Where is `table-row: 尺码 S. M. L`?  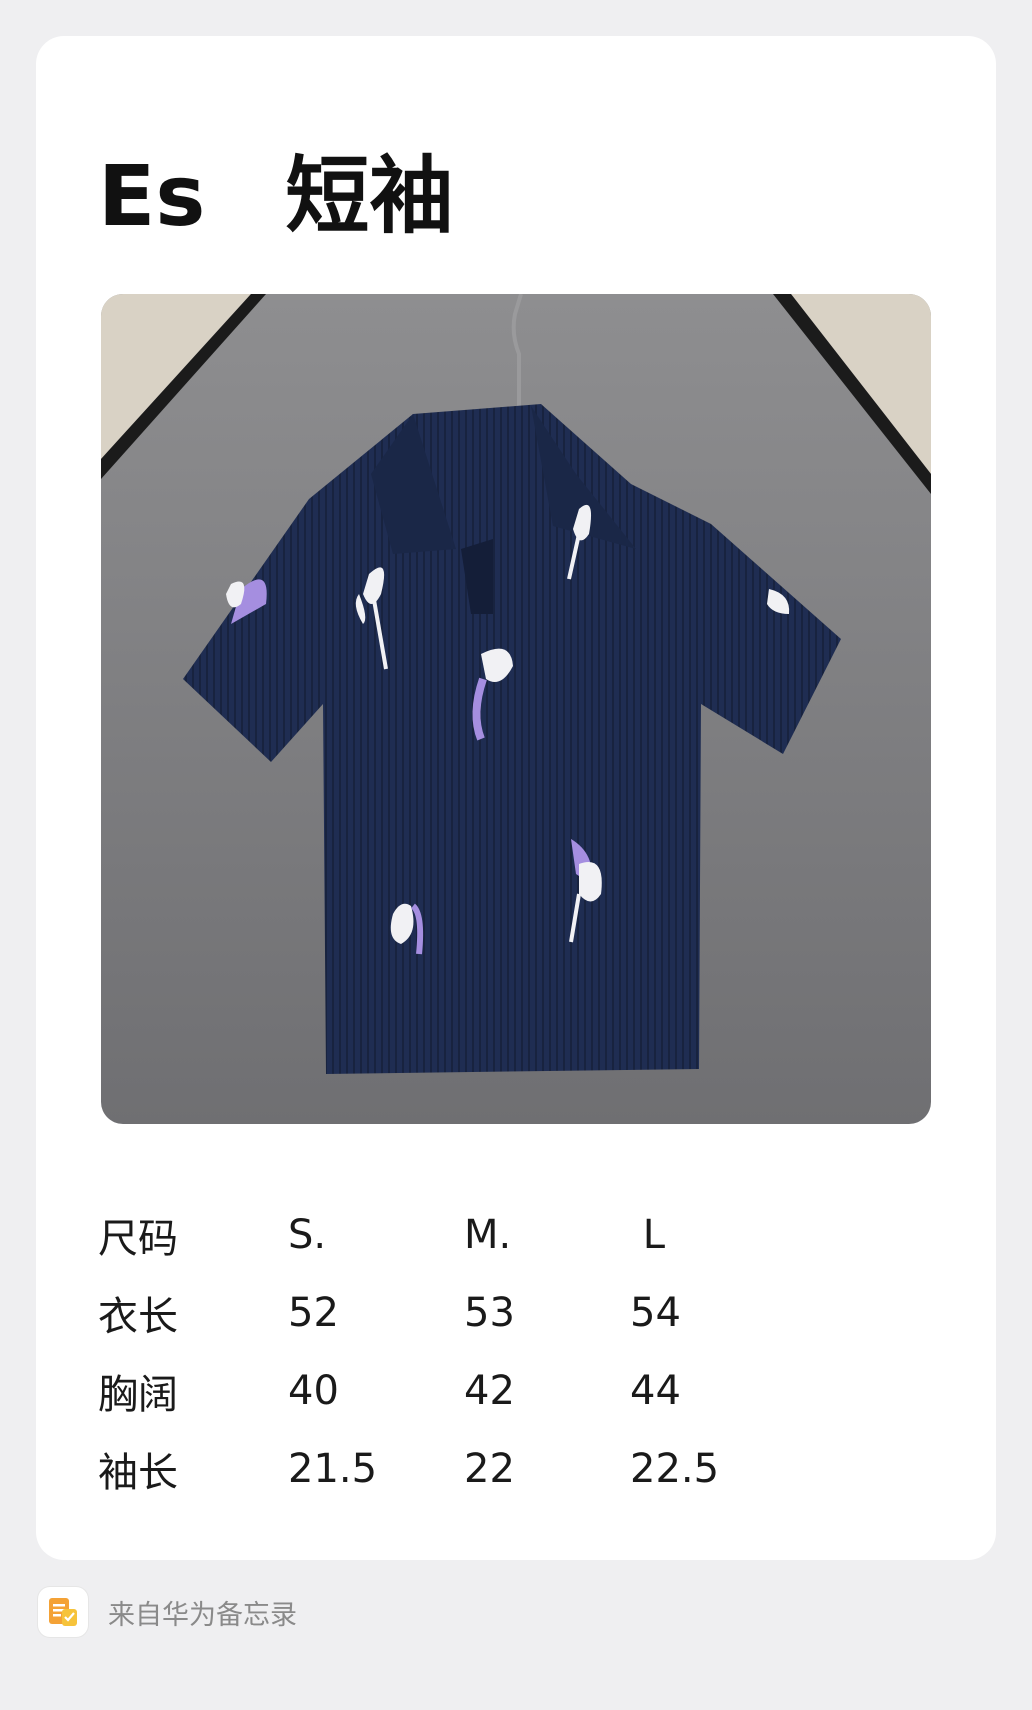 table-row: 尺码 S. M. L is located at coordinates (429, 1235).